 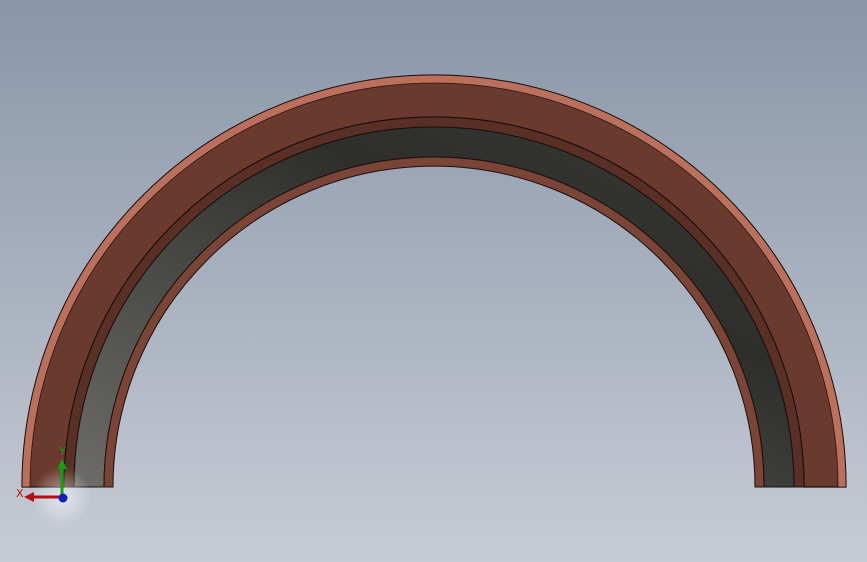 What do you see at coordinates (20, 493) in the screenshot?
I see `x-axis-label: X` at bounding box center [20, 493].